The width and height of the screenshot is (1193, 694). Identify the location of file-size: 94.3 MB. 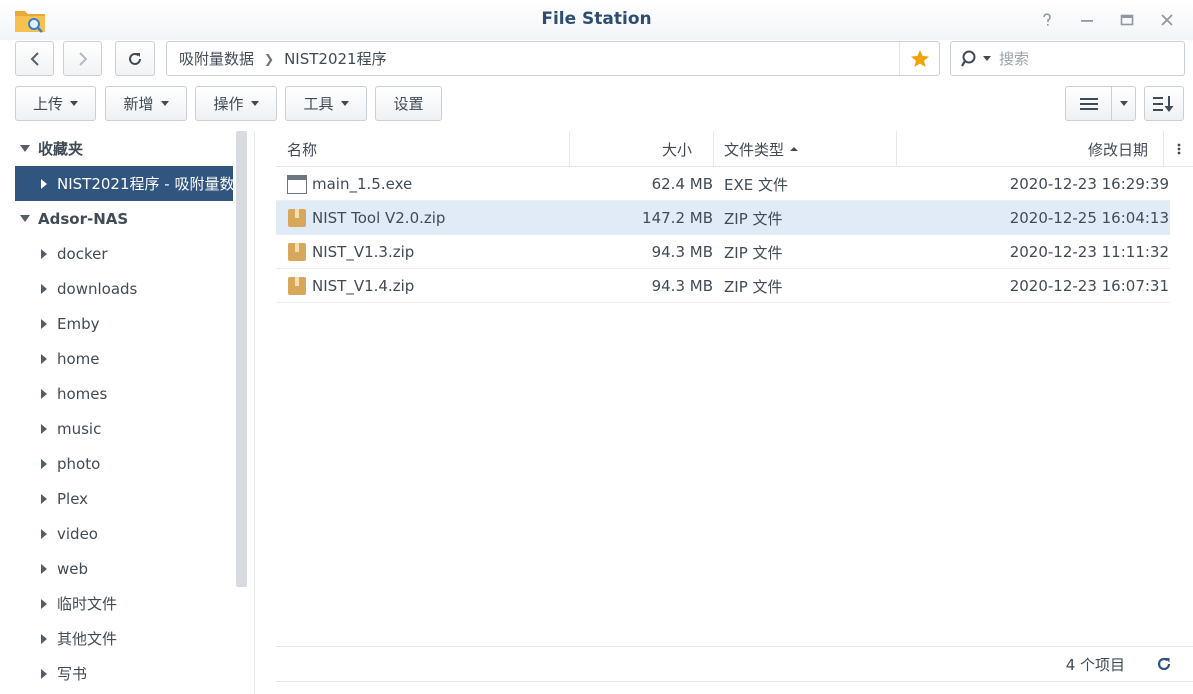
(682, 252).